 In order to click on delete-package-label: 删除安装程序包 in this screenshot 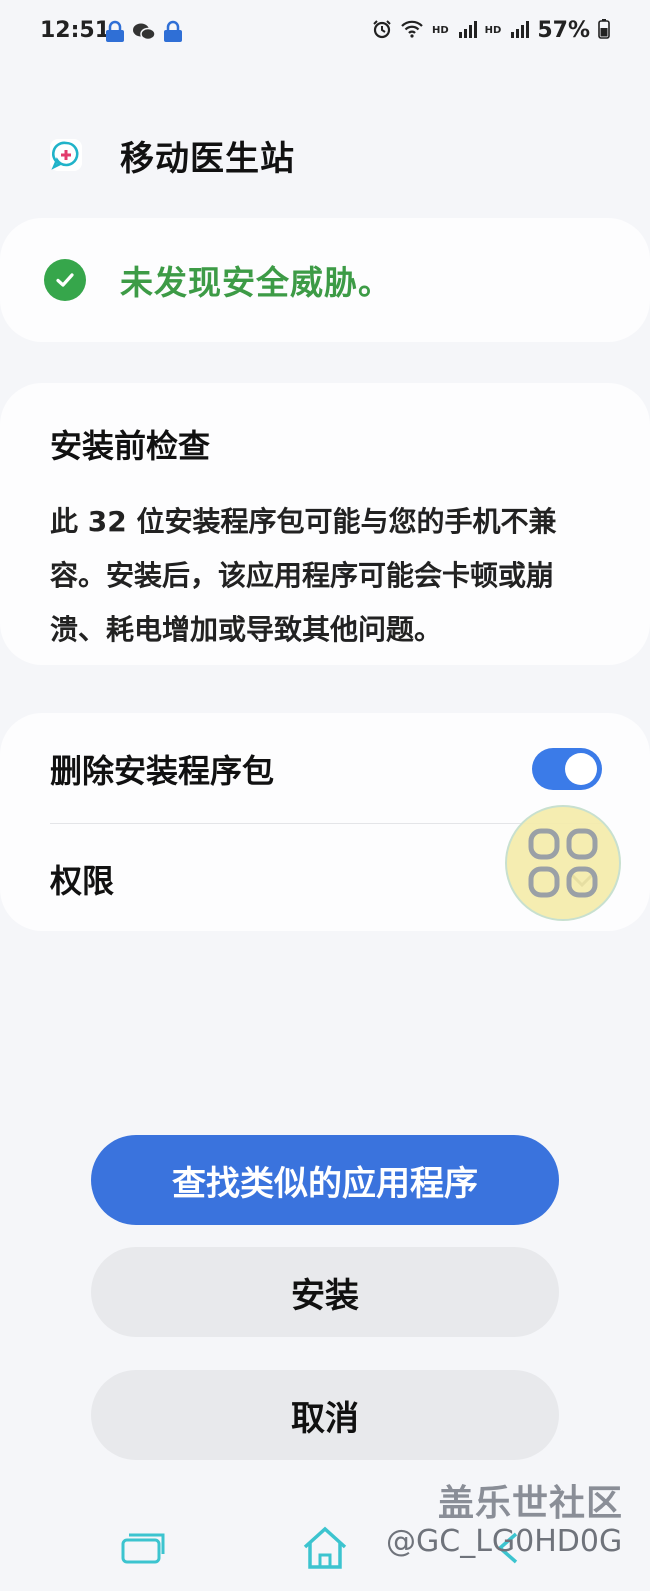, I will do `click(162, 771)`.